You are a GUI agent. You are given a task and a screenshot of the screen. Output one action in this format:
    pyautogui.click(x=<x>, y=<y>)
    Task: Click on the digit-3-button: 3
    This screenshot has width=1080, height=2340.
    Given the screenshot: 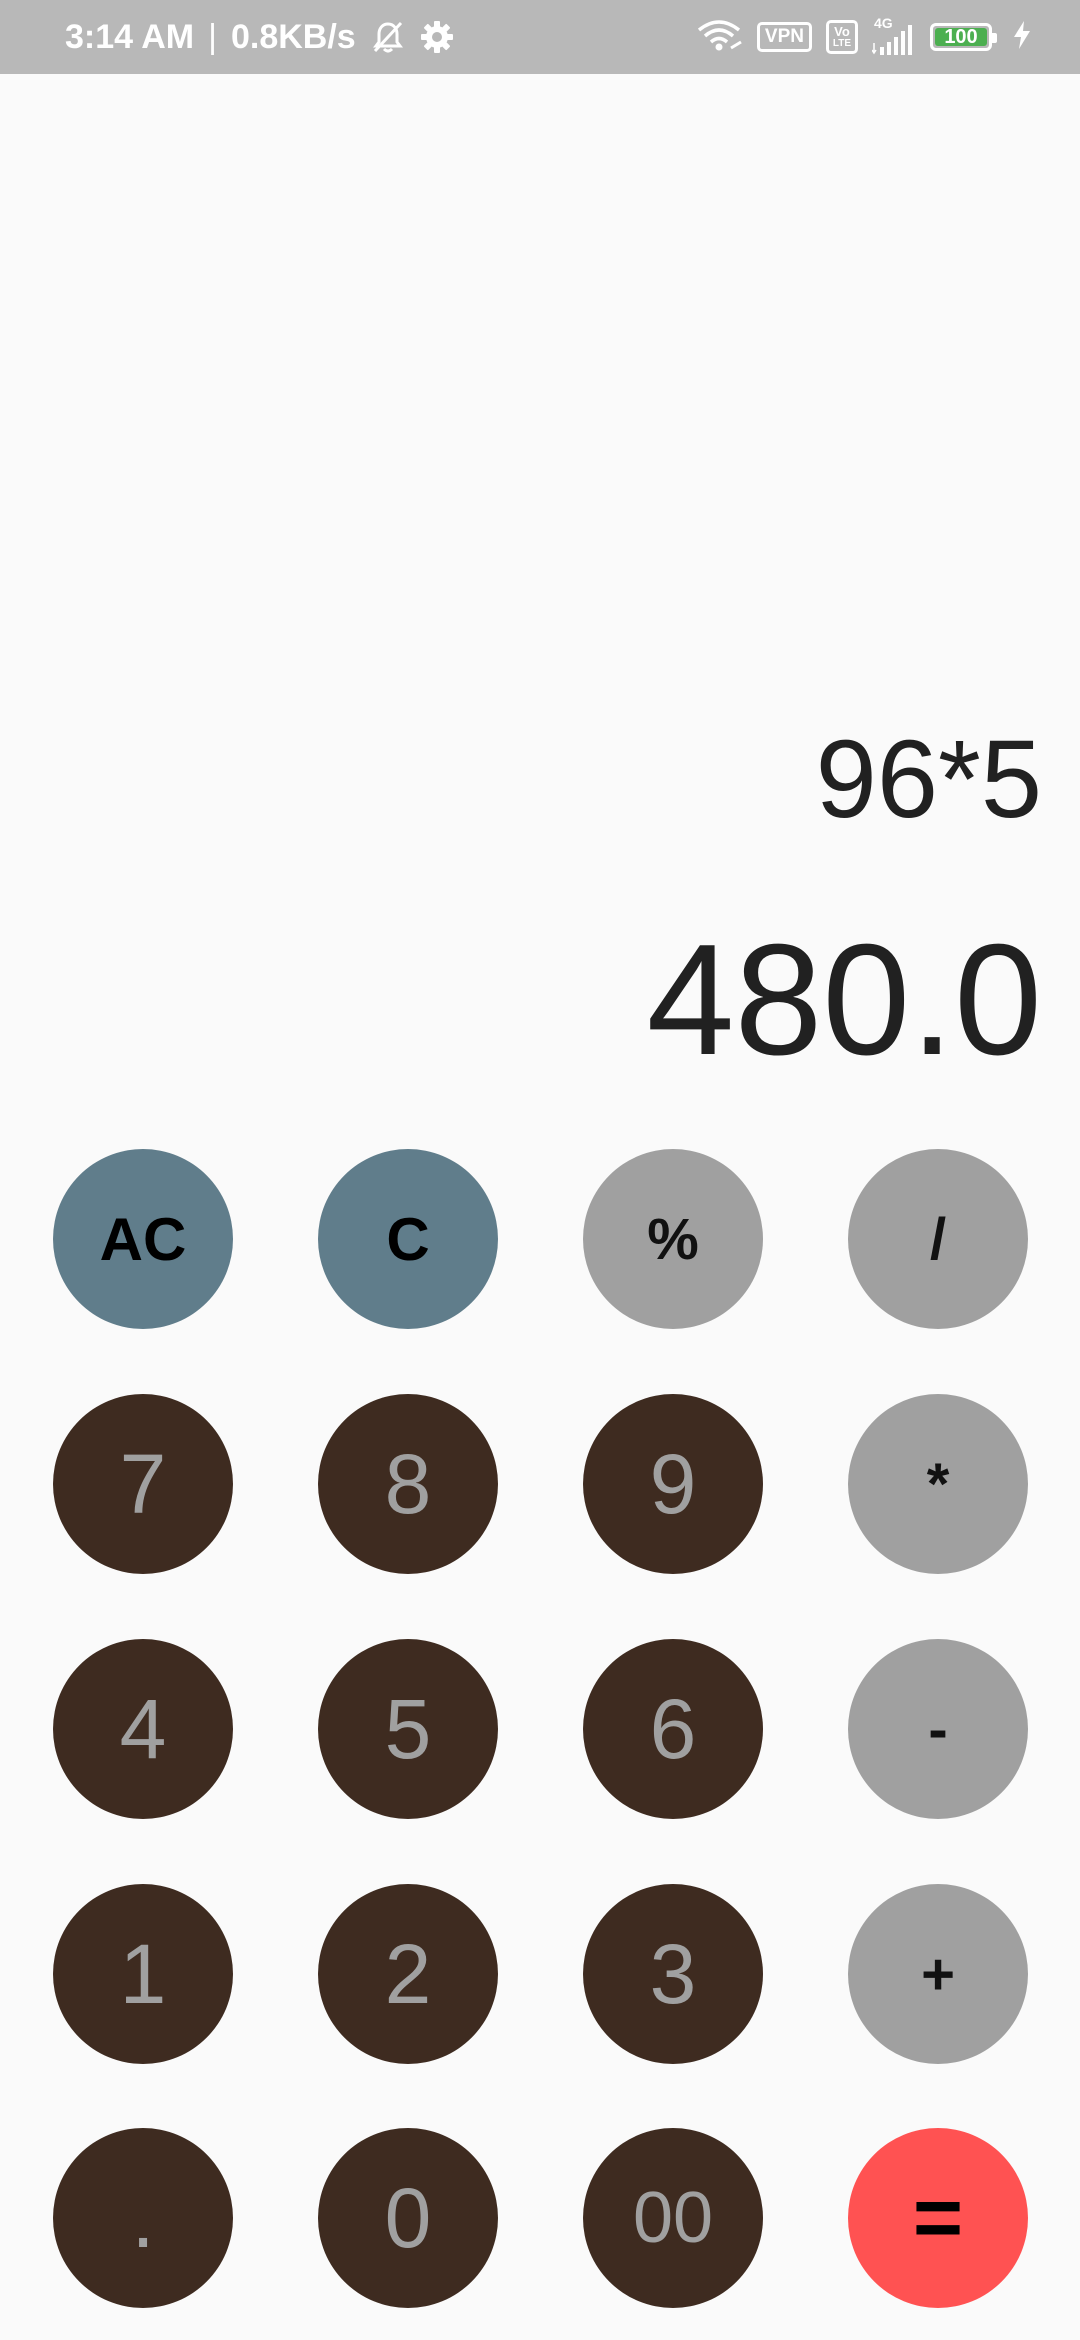 What is the action you would take?
    pyautogui.click(x=673, y=1974)
    